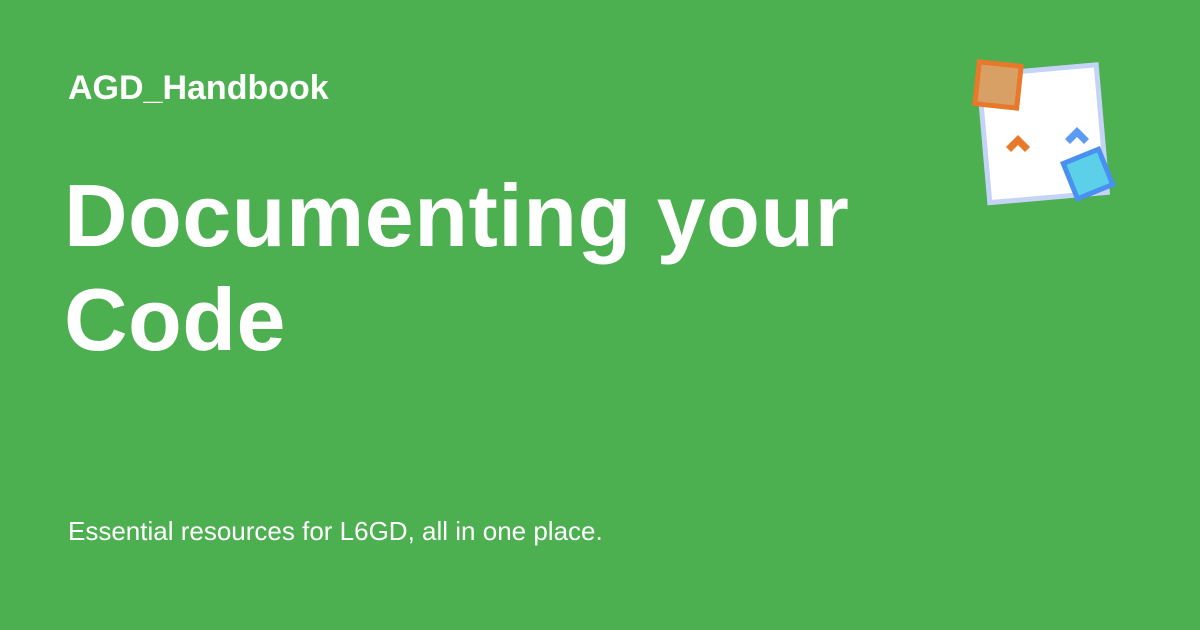 This screenshot has width=1200, height=630. I want to click on logo-orange-square, so click(998, 85).